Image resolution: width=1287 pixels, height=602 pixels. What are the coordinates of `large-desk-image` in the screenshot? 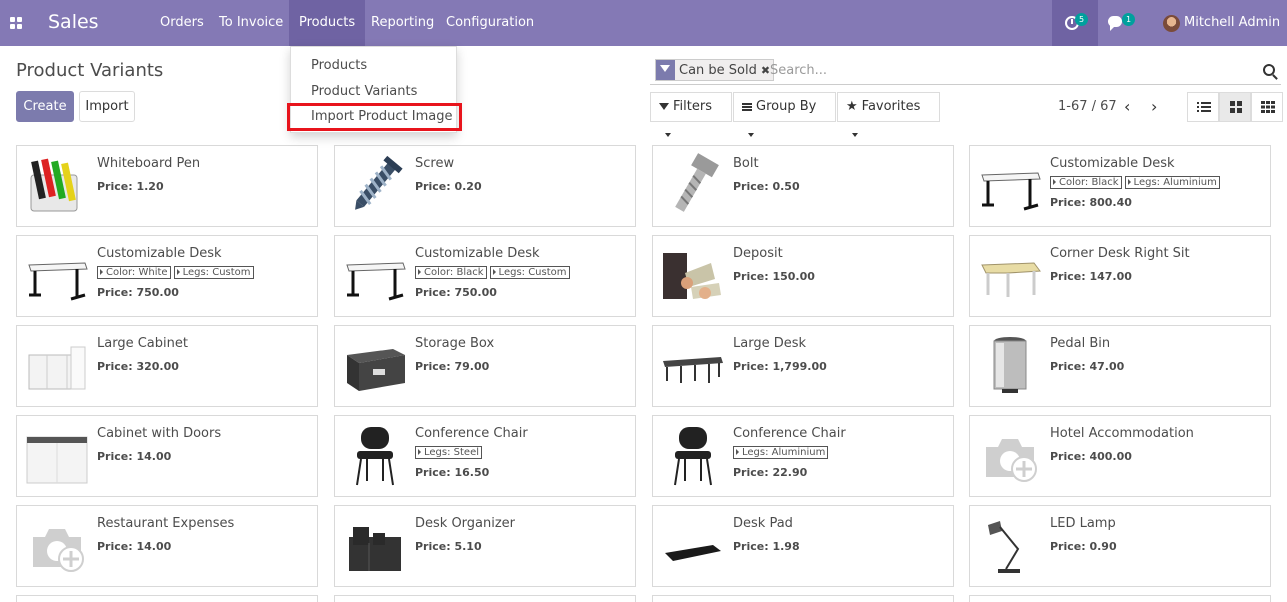 It's located at (693, 370).